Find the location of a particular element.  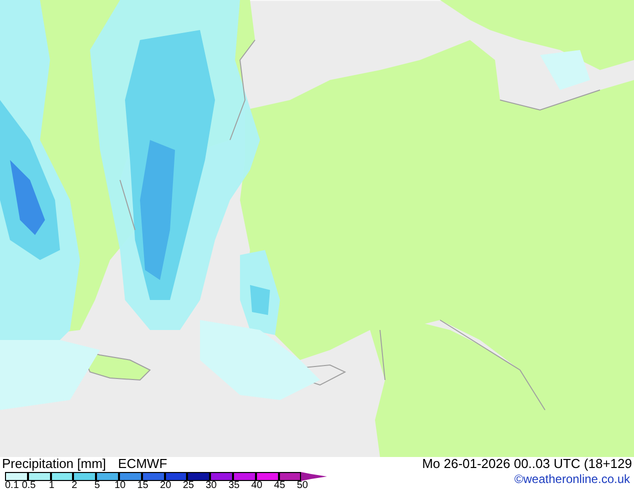

legend-label: 10 is located at coordinates (120, 485).